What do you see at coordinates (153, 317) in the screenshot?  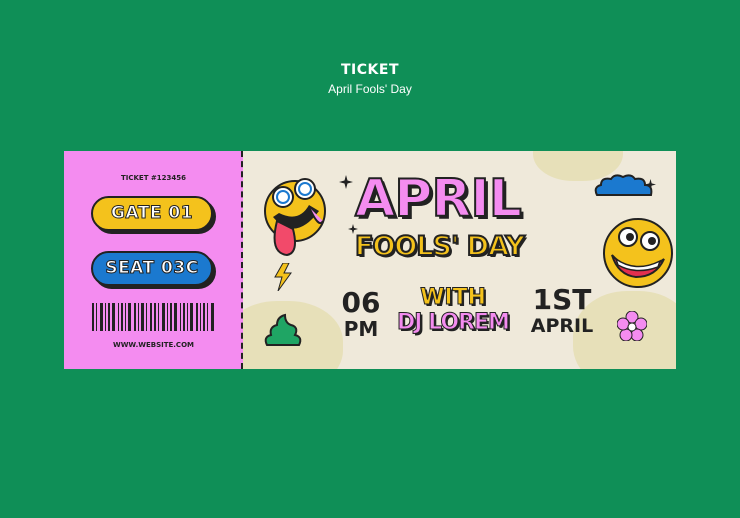 I see `barcode-icon` at bounding box center [153, 317].